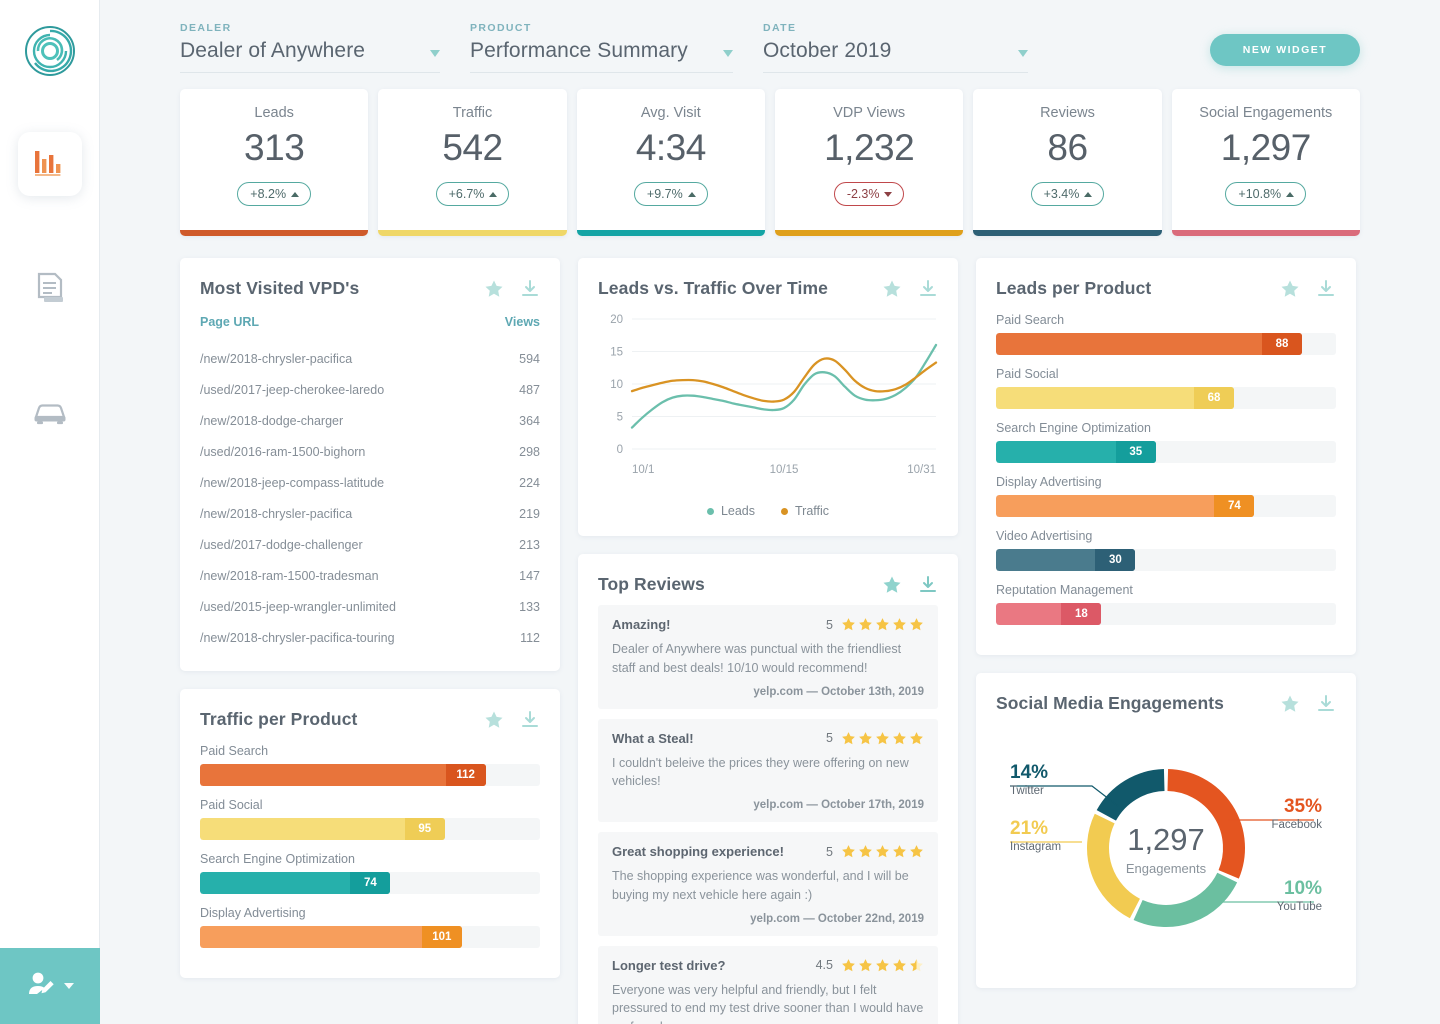 The width and height of the screenshot is (1440, 1024). Describe the element at coordinates (620, 418) in the screenshot. I see `y-axis-tick: 5` at that location.